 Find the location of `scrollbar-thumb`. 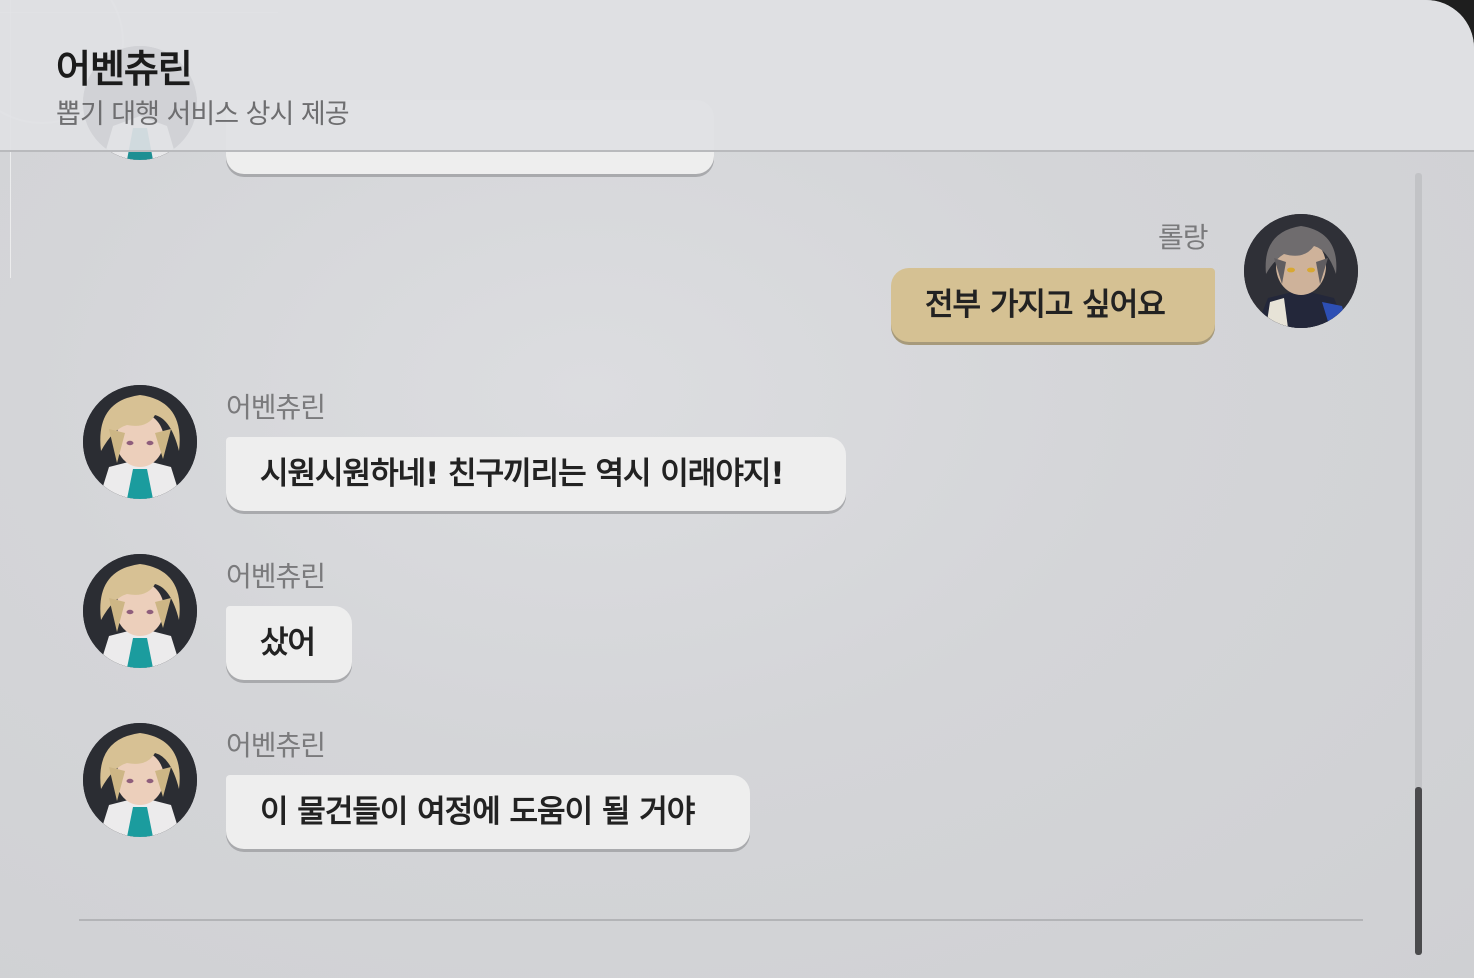

scrollbar-thumb is located at coordinates (1418, 871).